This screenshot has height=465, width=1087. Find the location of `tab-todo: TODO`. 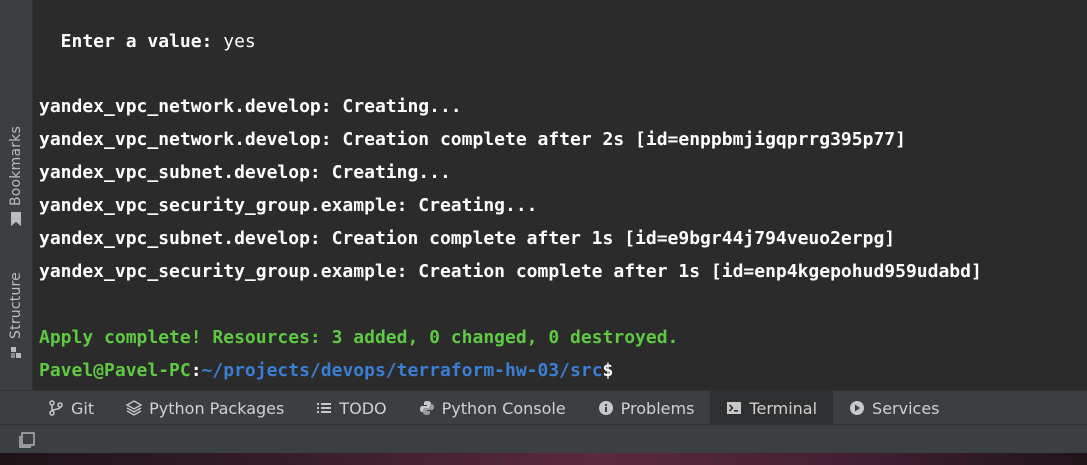

tab-todo: TODO is located at coordinates (351, 408).